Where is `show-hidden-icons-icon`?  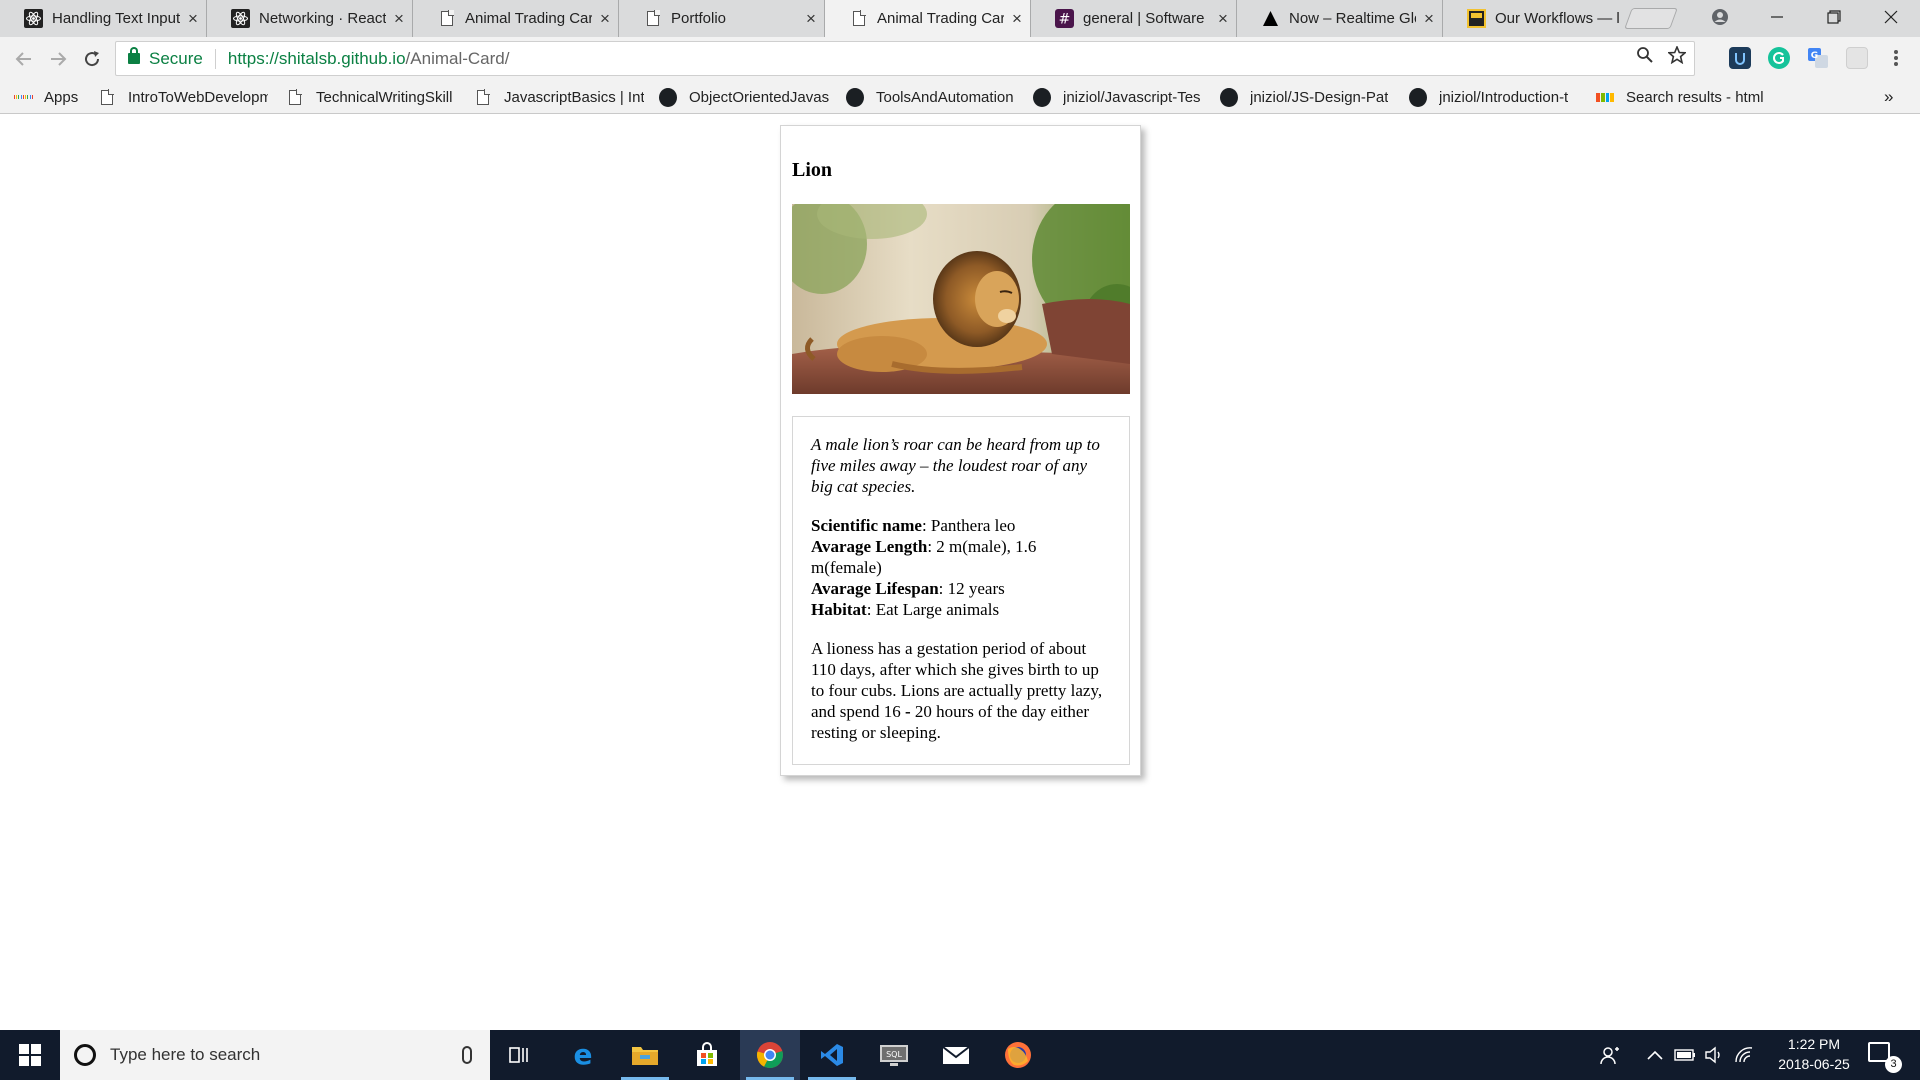 show-hidden-icons-icon is located at coordinates (1655, 1055).